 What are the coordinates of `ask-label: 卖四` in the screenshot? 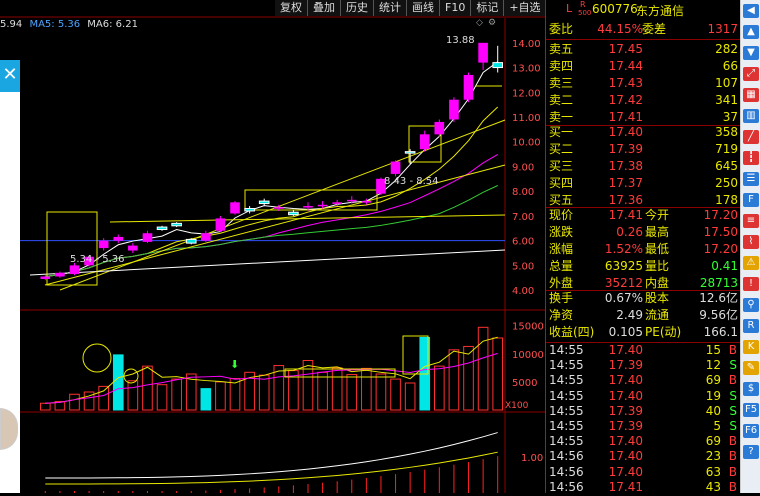 It's located at (561, 66).